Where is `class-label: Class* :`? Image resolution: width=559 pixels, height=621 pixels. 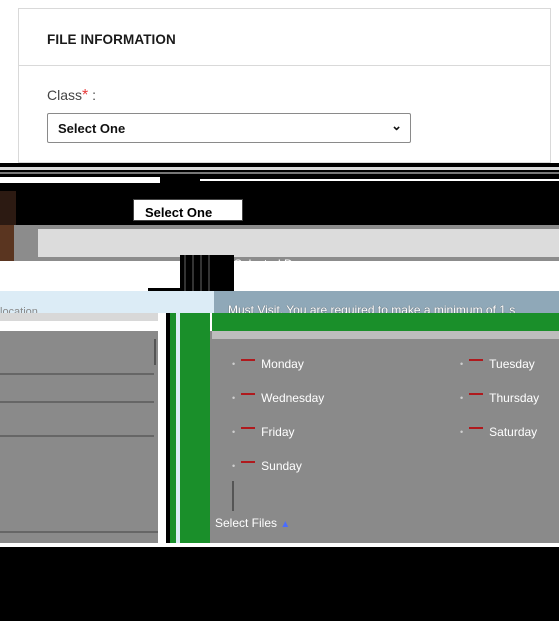 class-label: Class* : is located at coordinates (71, 96).